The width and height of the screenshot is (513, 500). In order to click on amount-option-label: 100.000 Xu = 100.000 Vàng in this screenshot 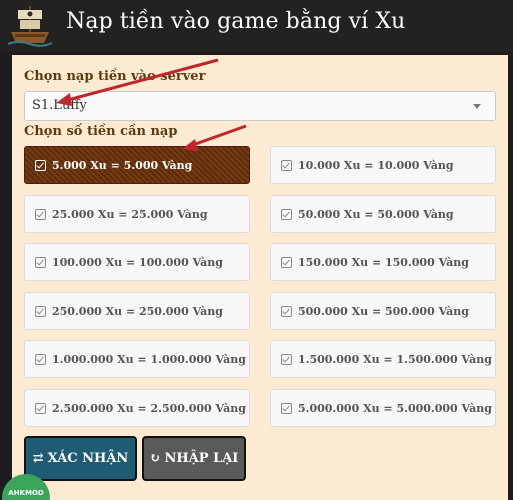, I will do `click(137, 262)`.